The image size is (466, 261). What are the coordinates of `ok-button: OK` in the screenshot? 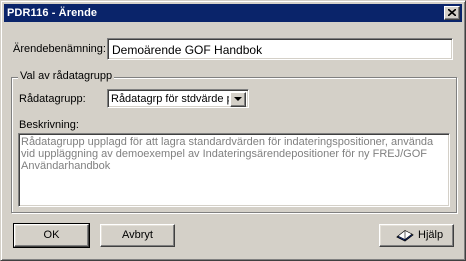 It's located at (51, 235).